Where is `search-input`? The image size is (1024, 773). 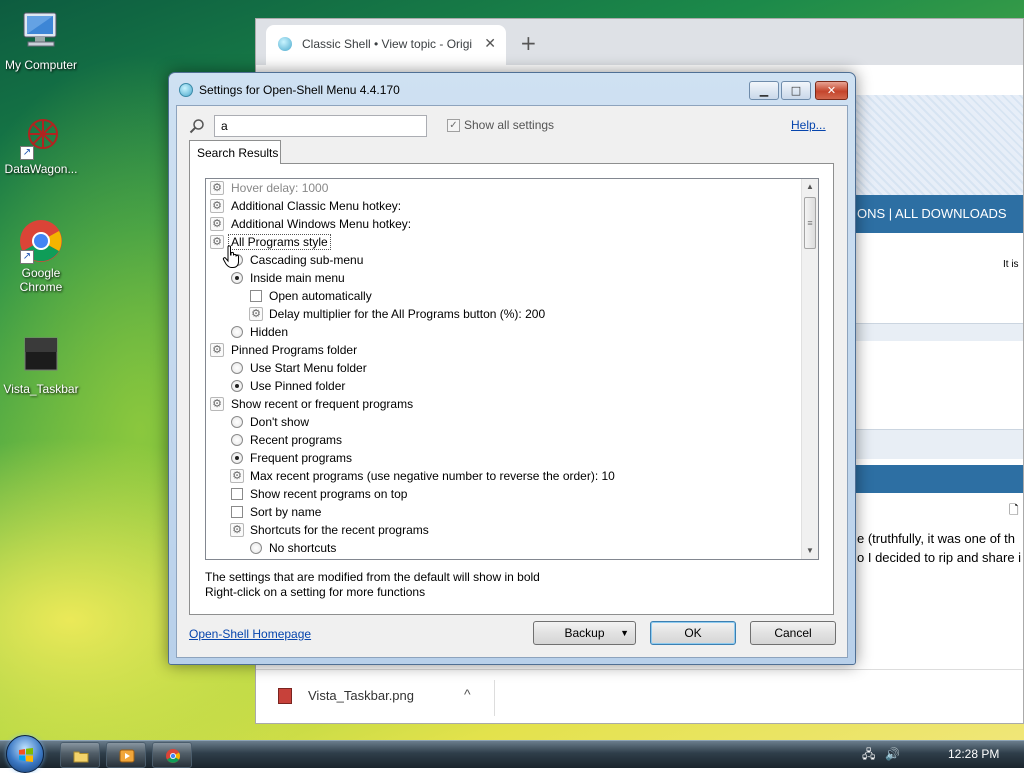 search-input is located at coordinates (320, 126).